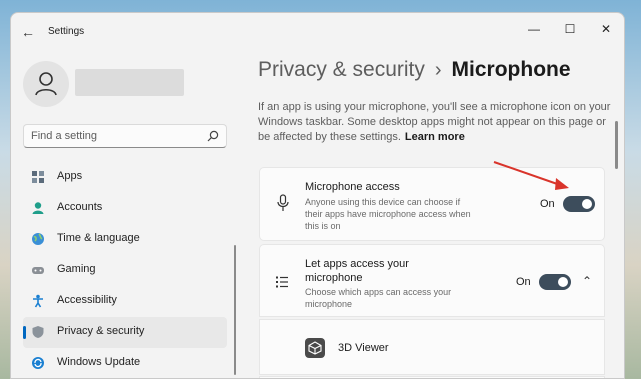  What do you see at coordinates (531, 175) in the screenshot?
I see `annotation-arrow` at bounding box center [531, 175].